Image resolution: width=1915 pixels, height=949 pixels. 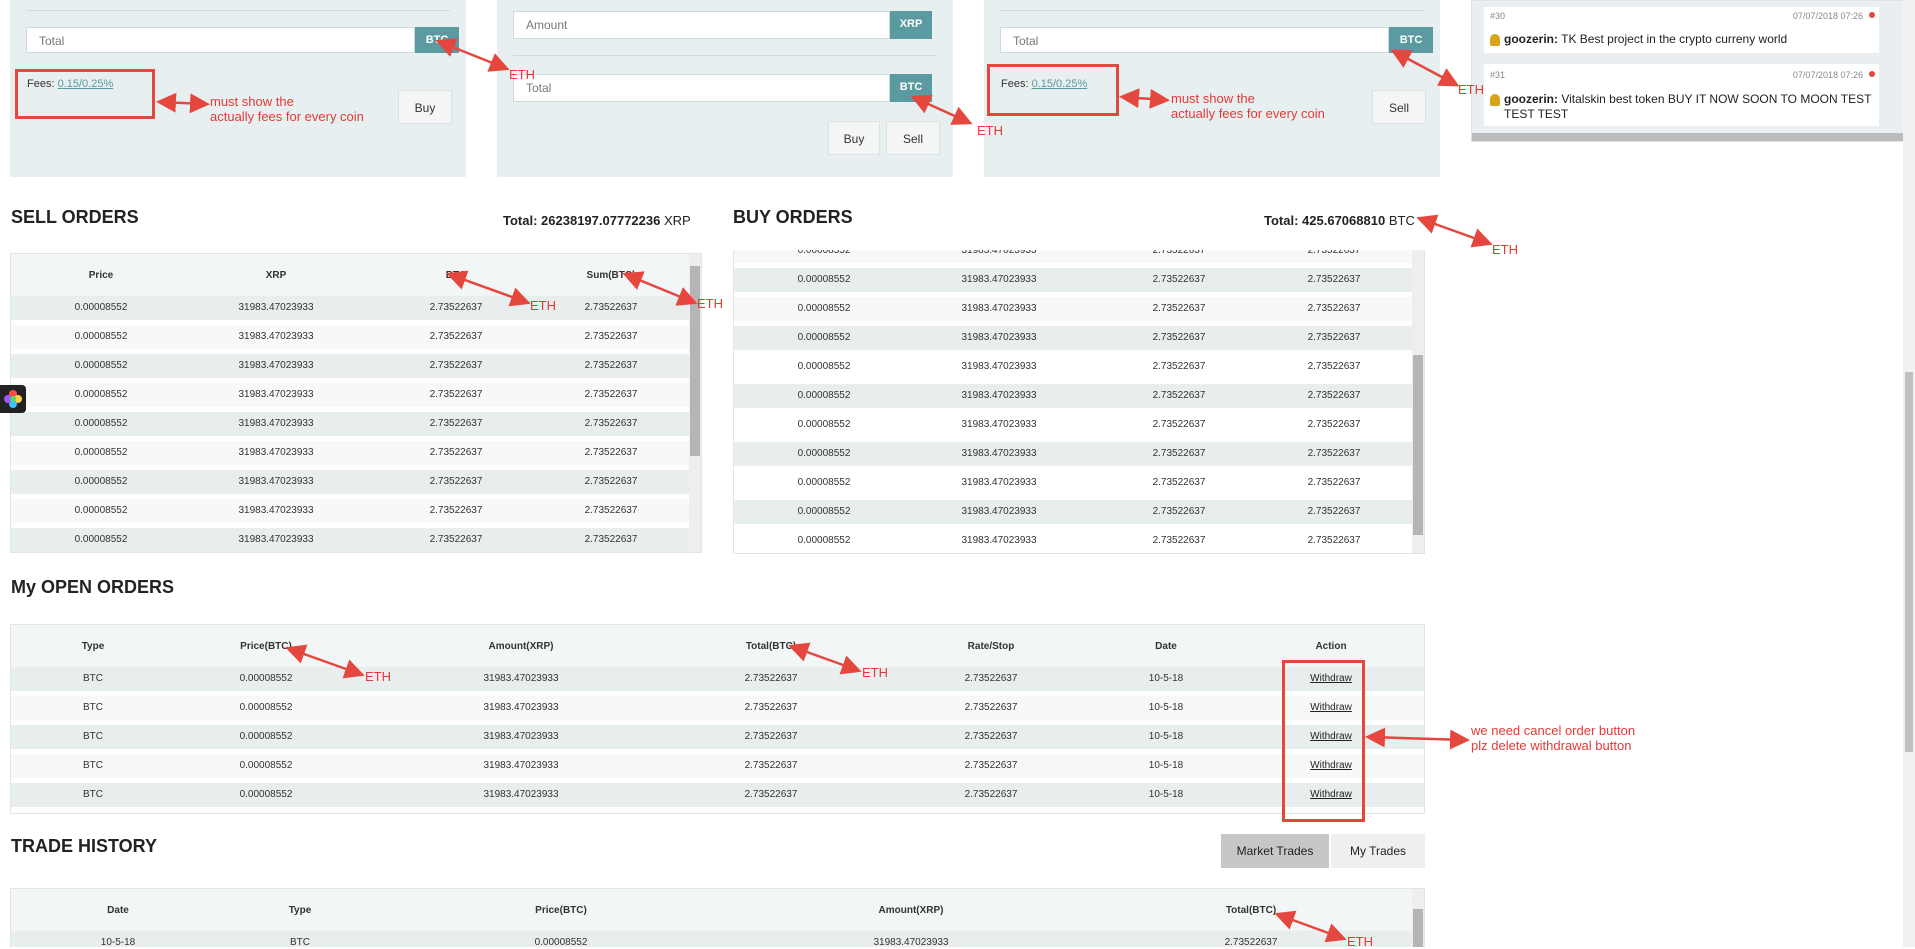 I want to click on chat-scrollbar, so click(x=1691, y=137).